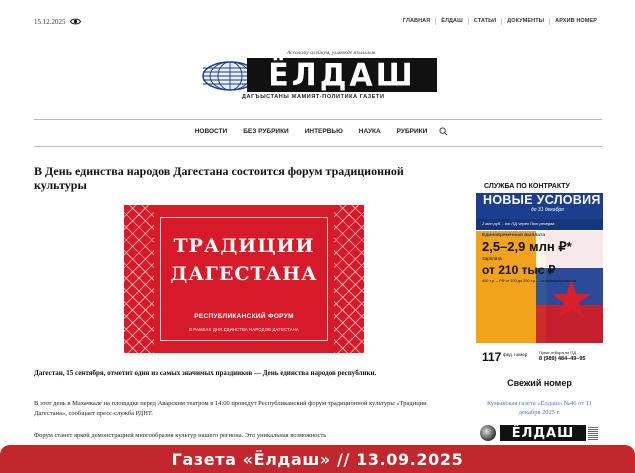 The height and width of the screenshot is (473, 635). I want to click on ad-phone: 8 (989) 484–49–95, so click(562, 359).